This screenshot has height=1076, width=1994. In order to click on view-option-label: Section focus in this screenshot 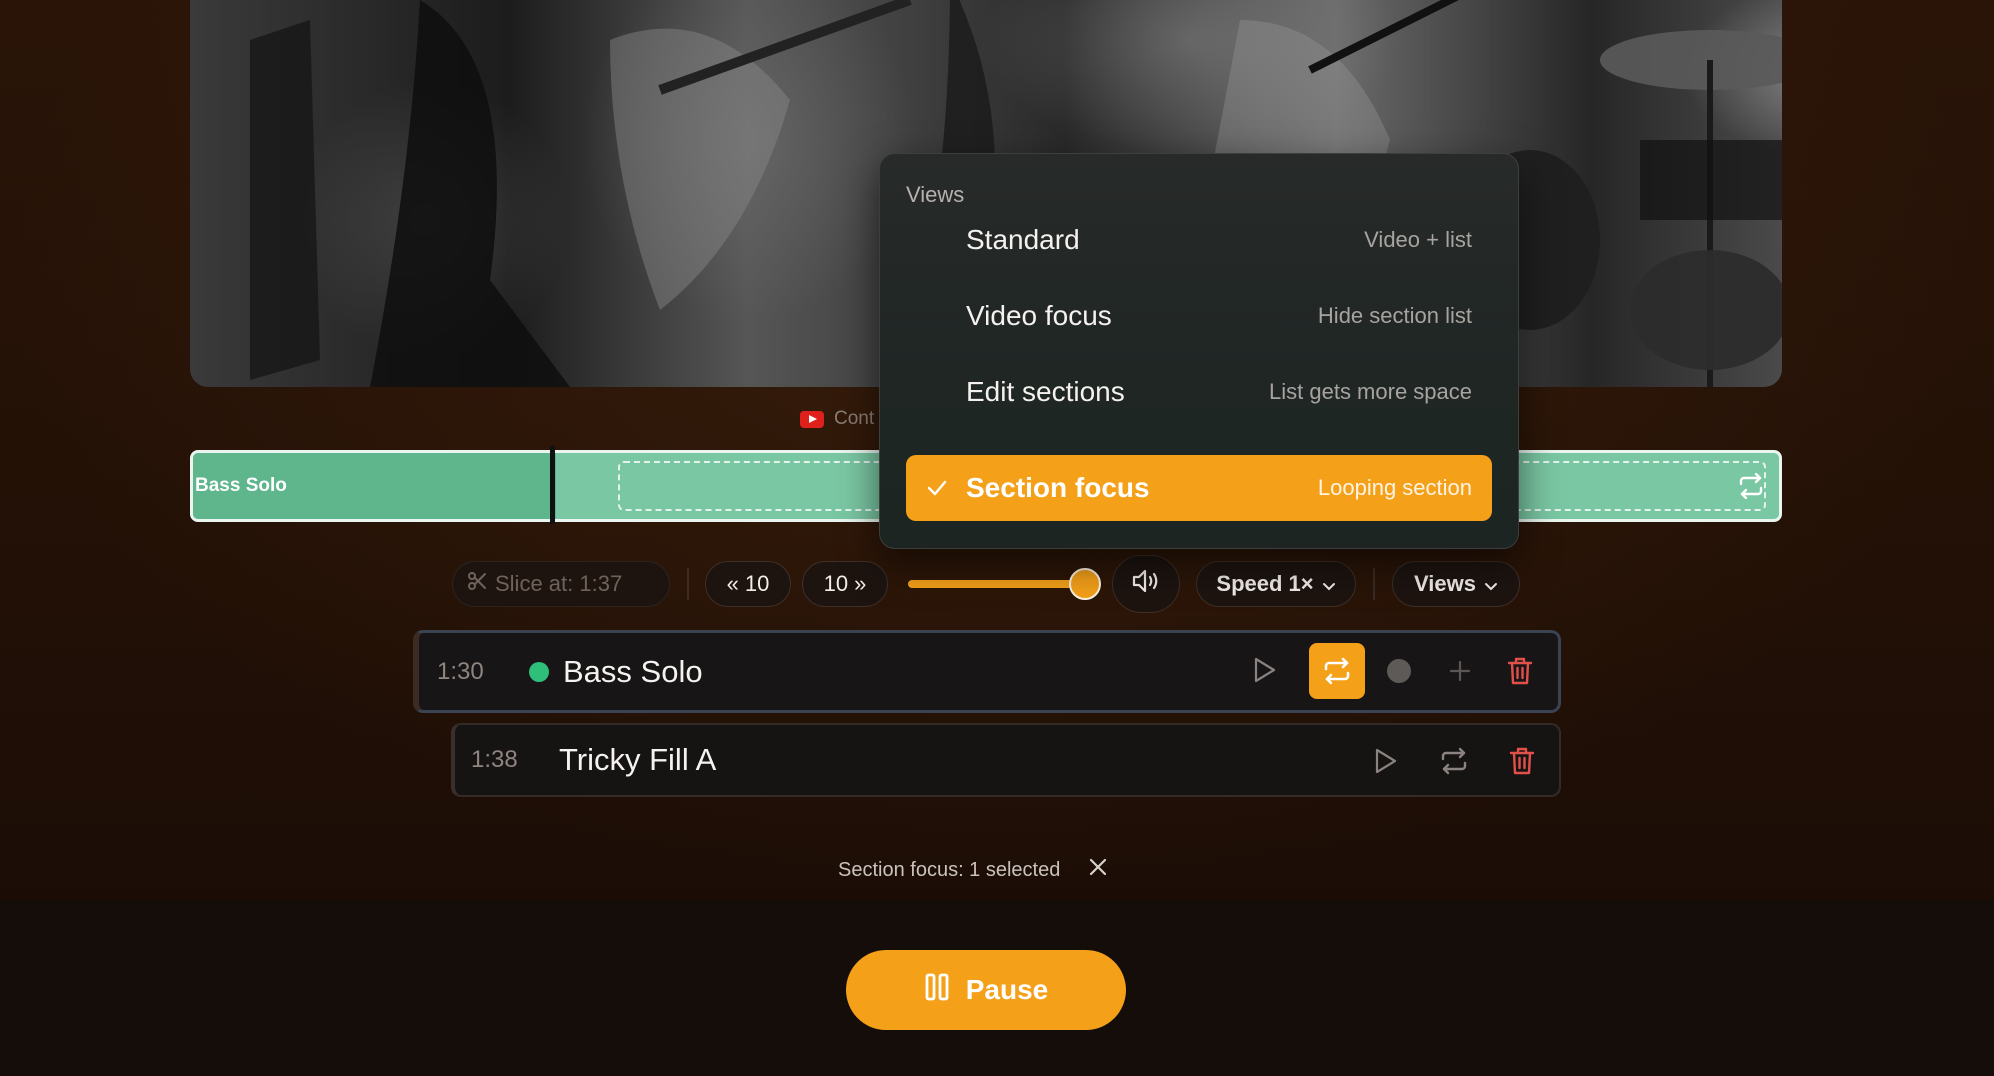, I will do `click(1058, 487)`.